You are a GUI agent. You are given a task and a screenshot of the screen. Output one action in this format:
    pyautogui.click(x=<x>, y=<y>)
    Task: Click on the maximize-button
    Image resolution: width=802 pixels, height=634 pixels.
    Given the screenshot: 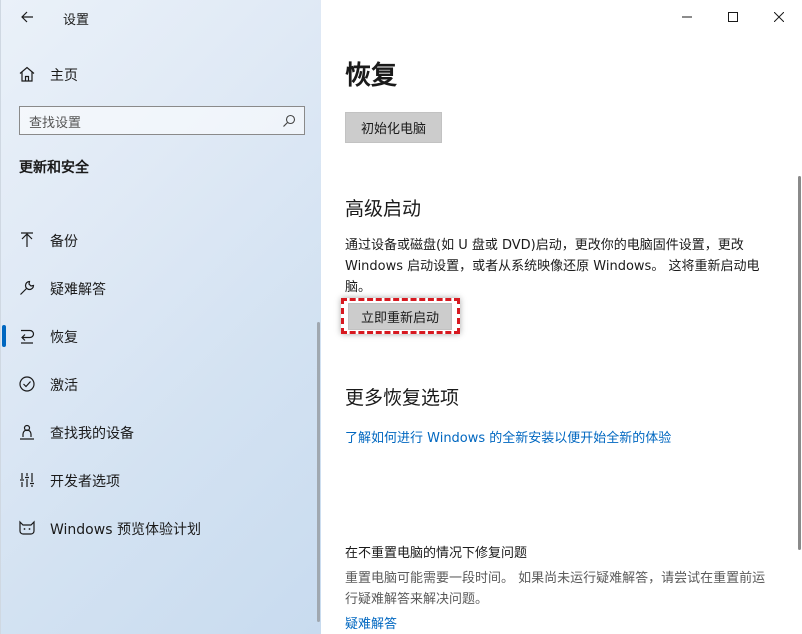 What is the action you would take?
    pyautogui.click(x=733, y=17)
    